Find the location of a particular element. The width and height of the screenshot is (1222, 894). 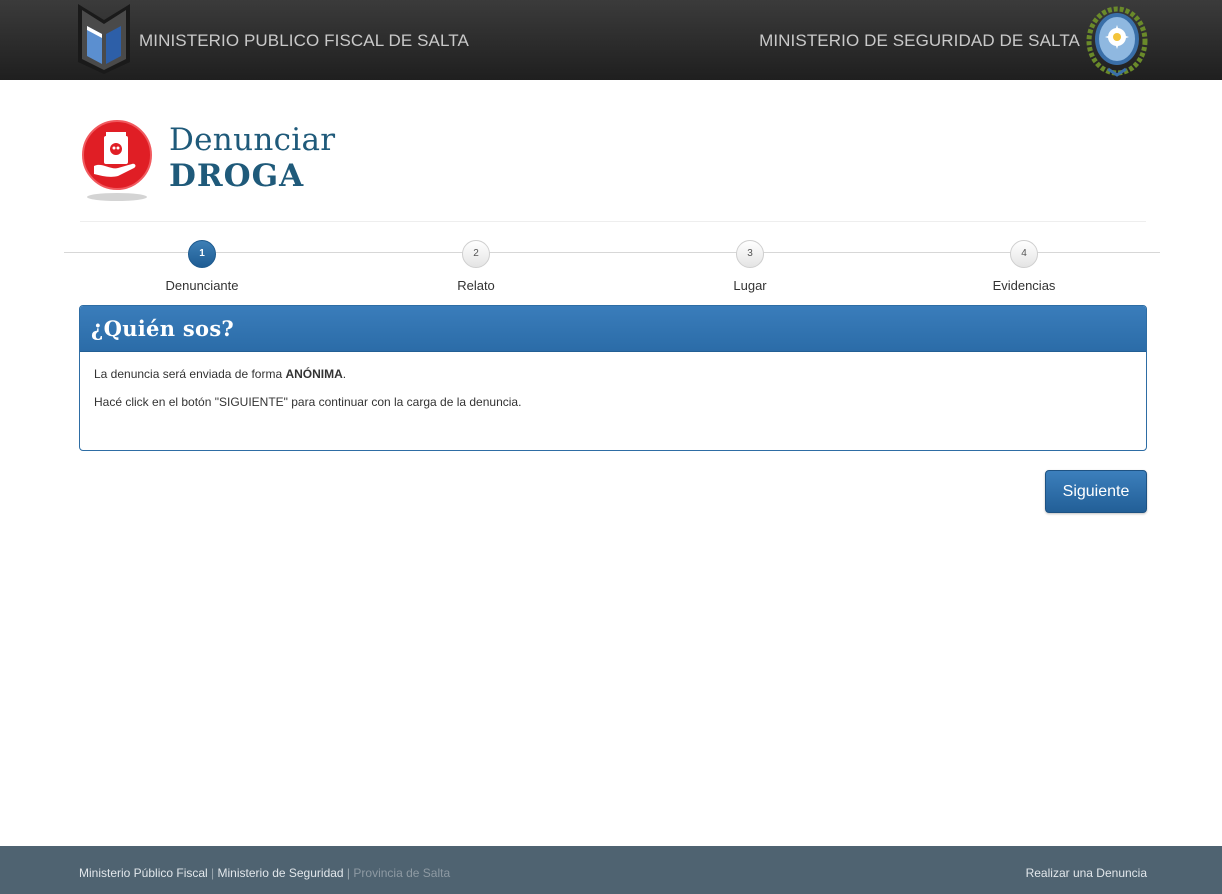

page-brand: Denunciar DROGA is located at coordinates (613, 170).